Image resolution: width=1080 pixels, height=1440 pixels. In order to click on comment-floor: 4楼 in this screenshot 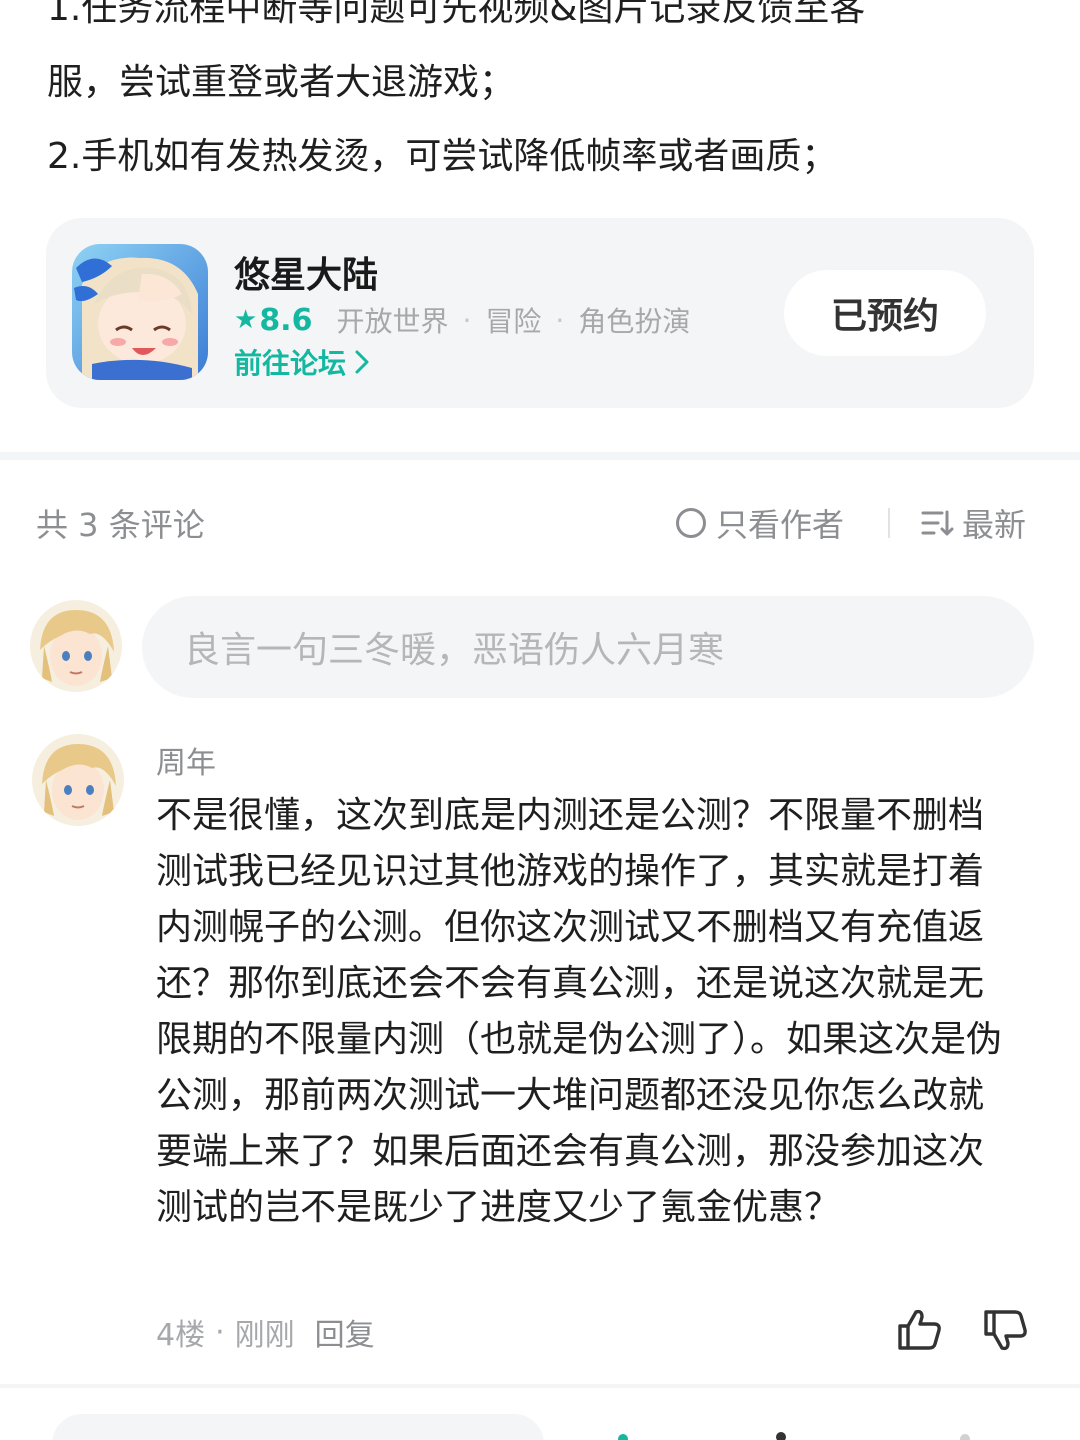, I will do `click(181, 1335)`.